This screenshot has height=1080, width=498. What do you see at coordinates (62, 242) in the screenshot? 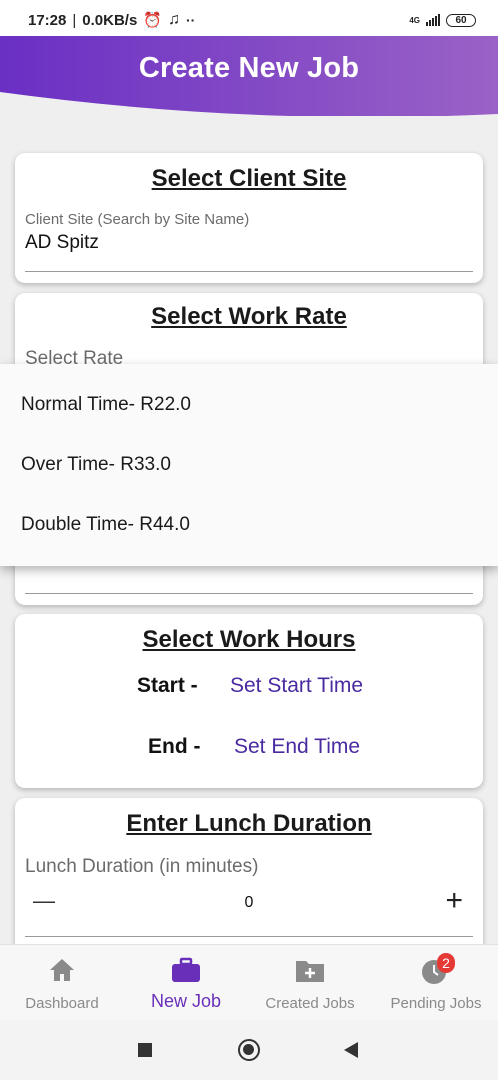
I see `client-site-value: AD Spitz` at bounding box center [62, 242].